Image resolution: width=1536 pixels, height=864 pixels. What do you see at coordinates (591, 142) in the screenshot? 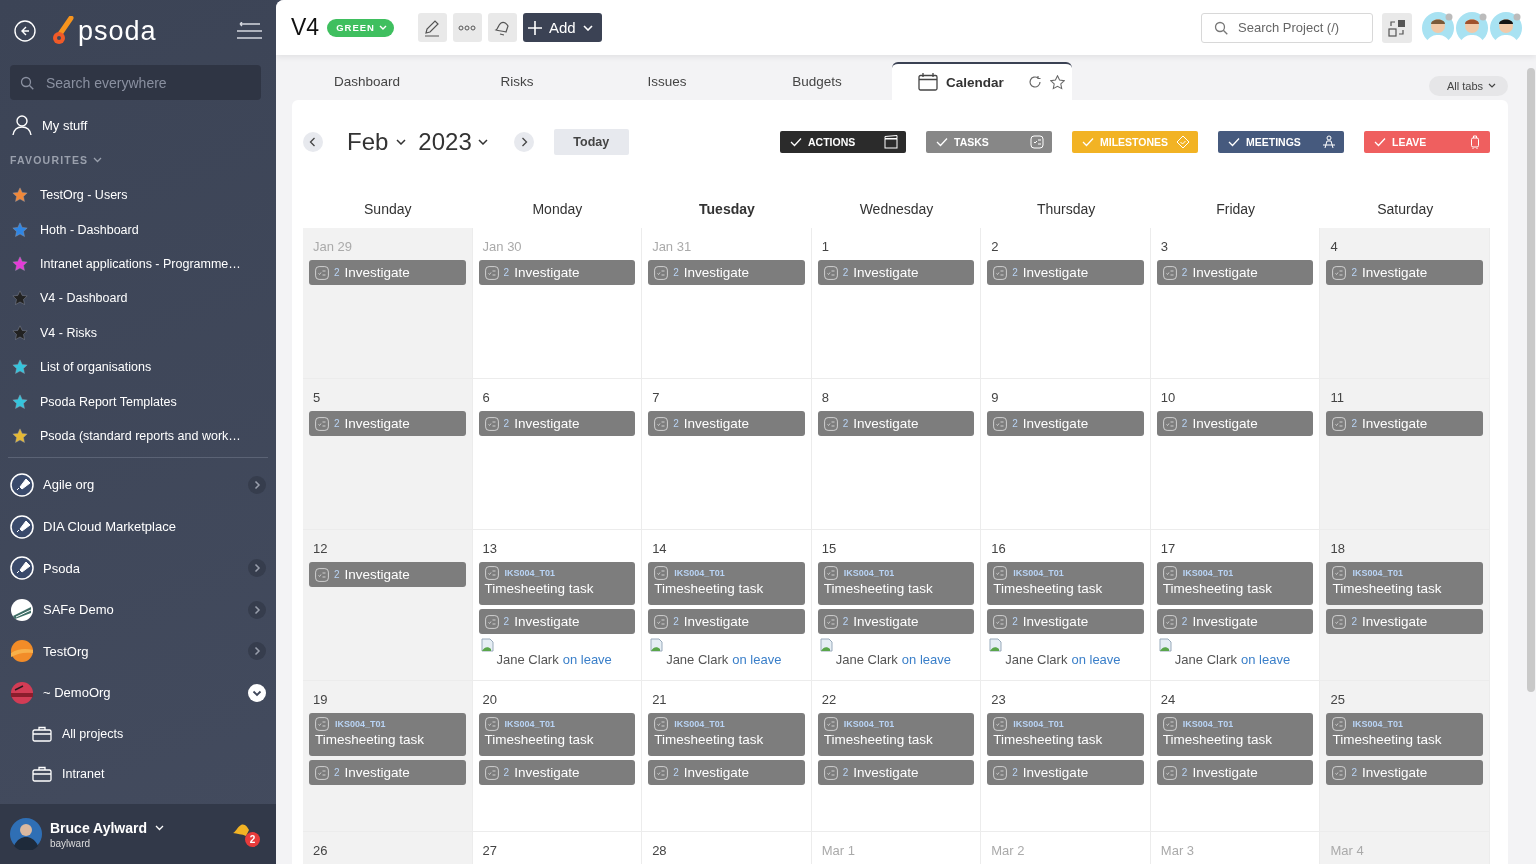
I see `today-button: Today` at bounding box center [591, 142].